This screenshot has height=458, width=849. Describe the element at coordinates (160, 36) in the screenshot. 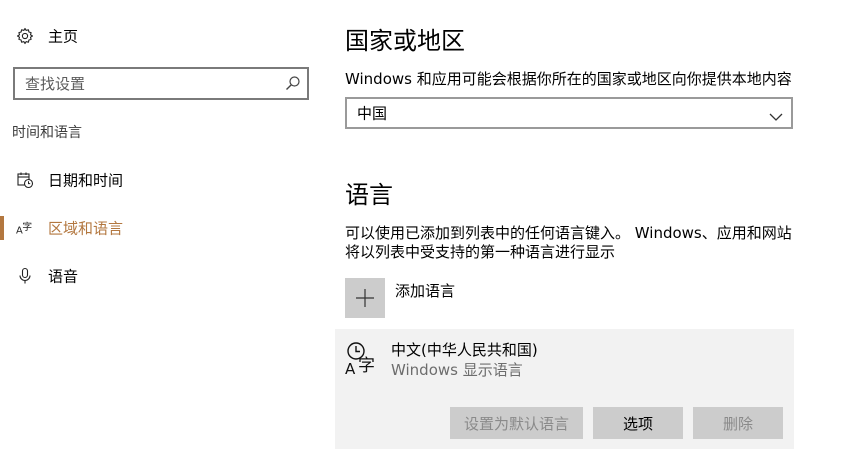

I see `sidebar-item-home: 主页` at that location.